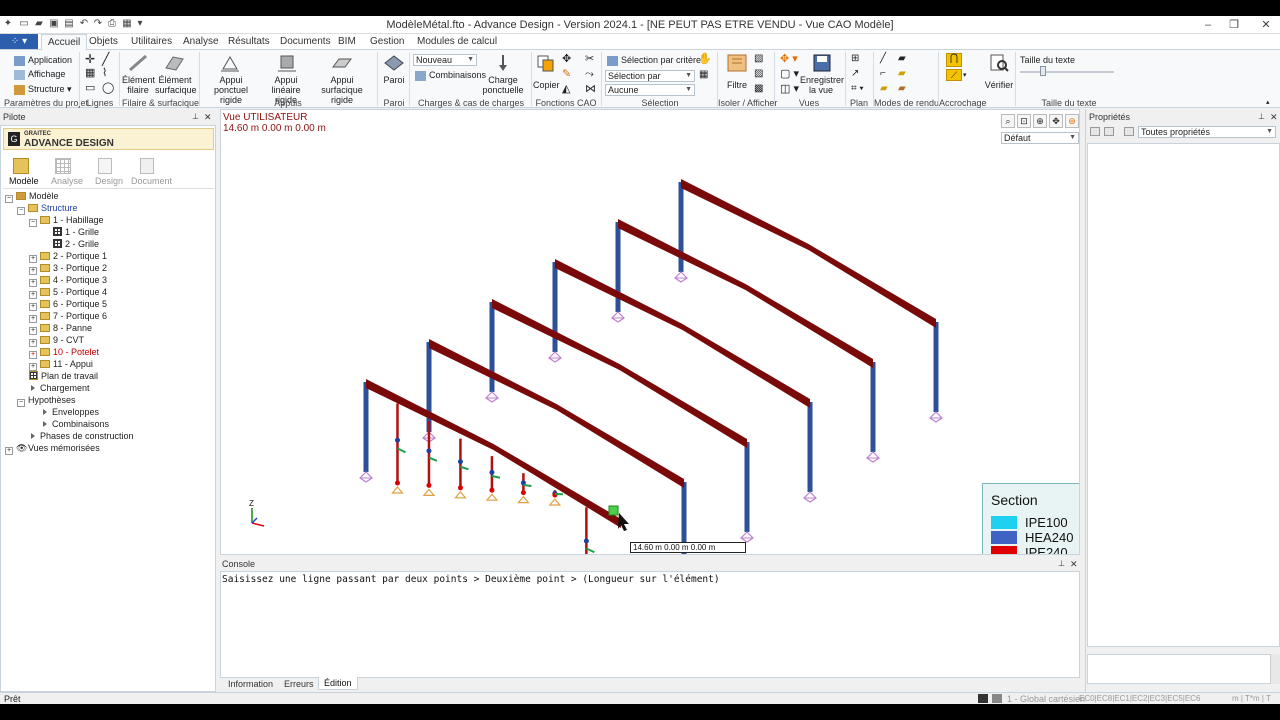 The height and width of the screenshot is (720, 1280). Describe the element at coordinates (737, 85) in the screenshot. I see `filtre-button: Filtre` at that location.